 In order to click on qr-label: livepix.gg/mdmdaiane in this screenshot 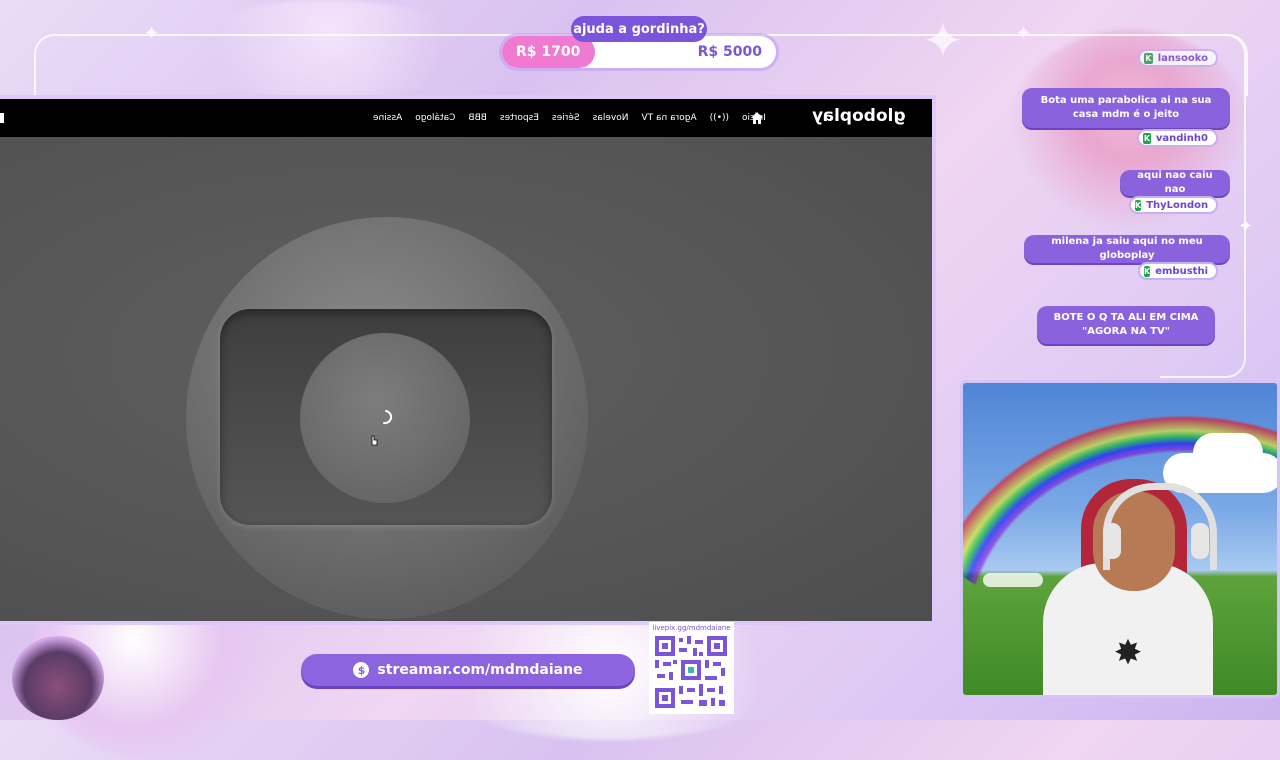, I will do `click(691, 628)`.